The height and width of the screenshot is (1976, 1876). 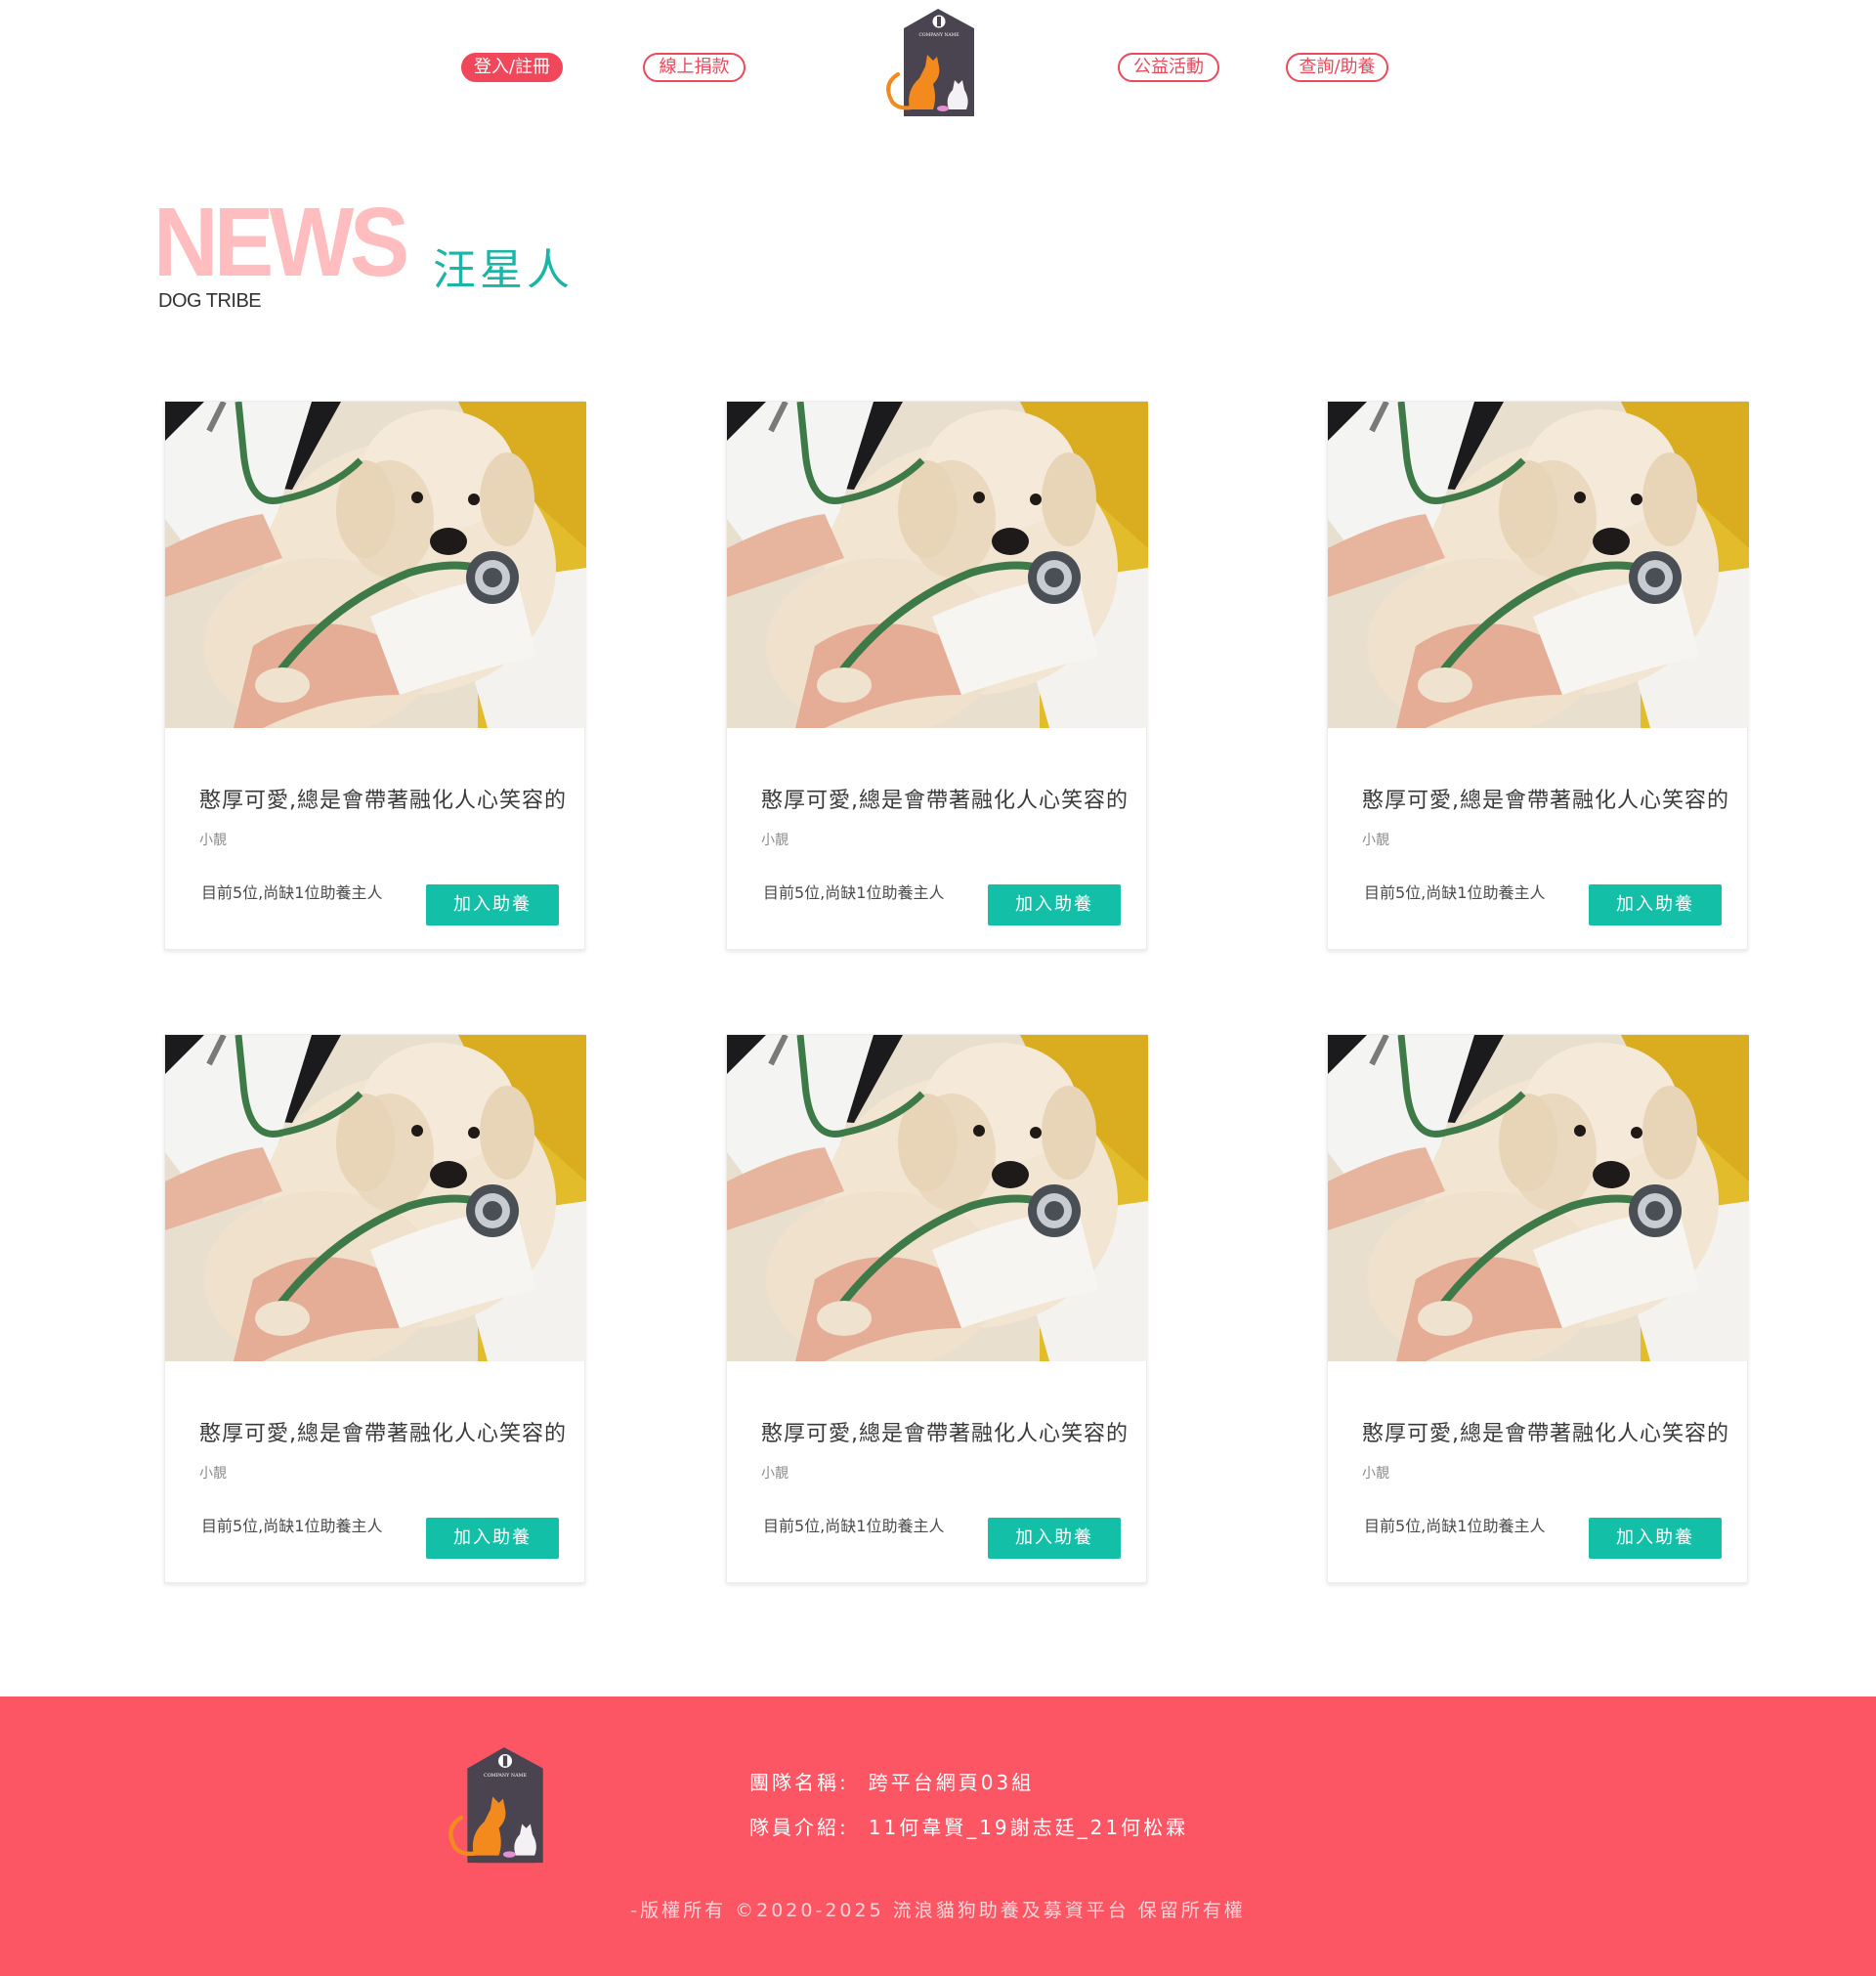 What do you see at coordinates (1337, 67) in the screenshot?
I see `nav-search-adopt-button: 查詢/助養` at bounding box center [1337, 67].